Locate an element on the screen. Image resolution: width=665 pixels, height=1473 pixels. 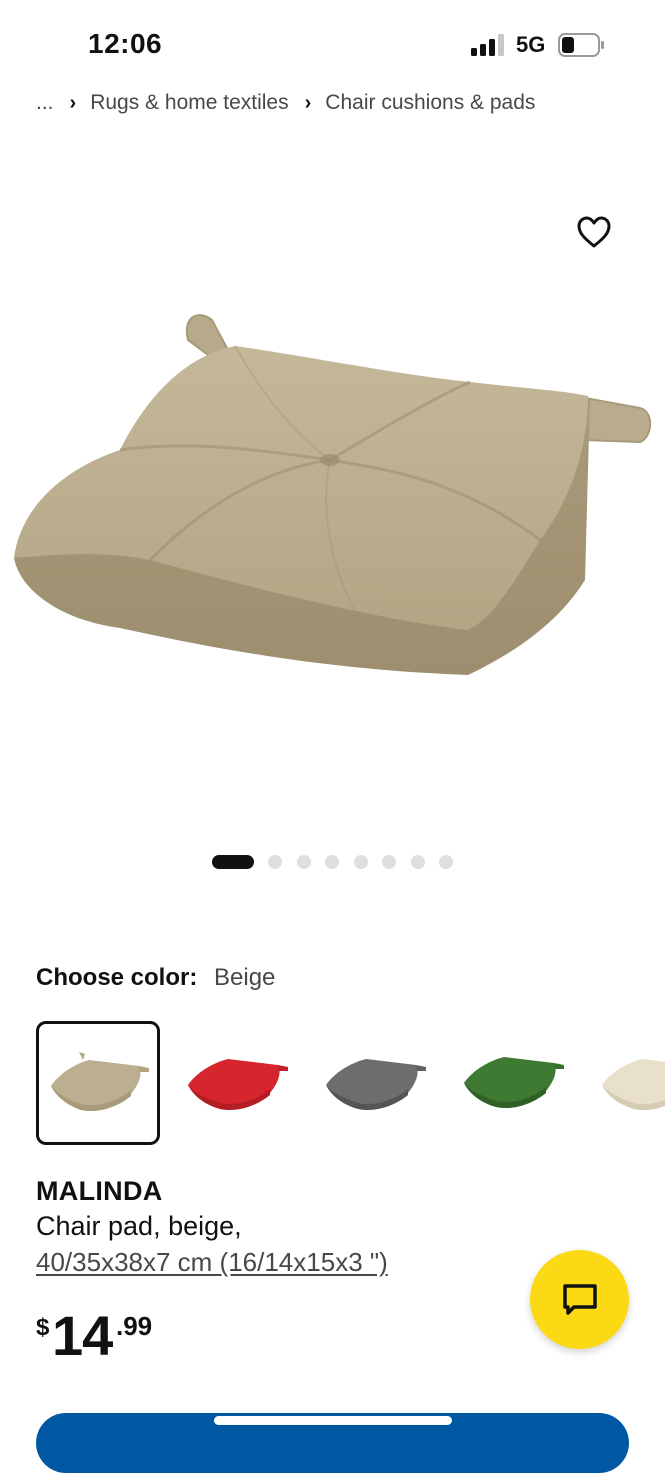
heart-icon is located at coordinates (594, 232).